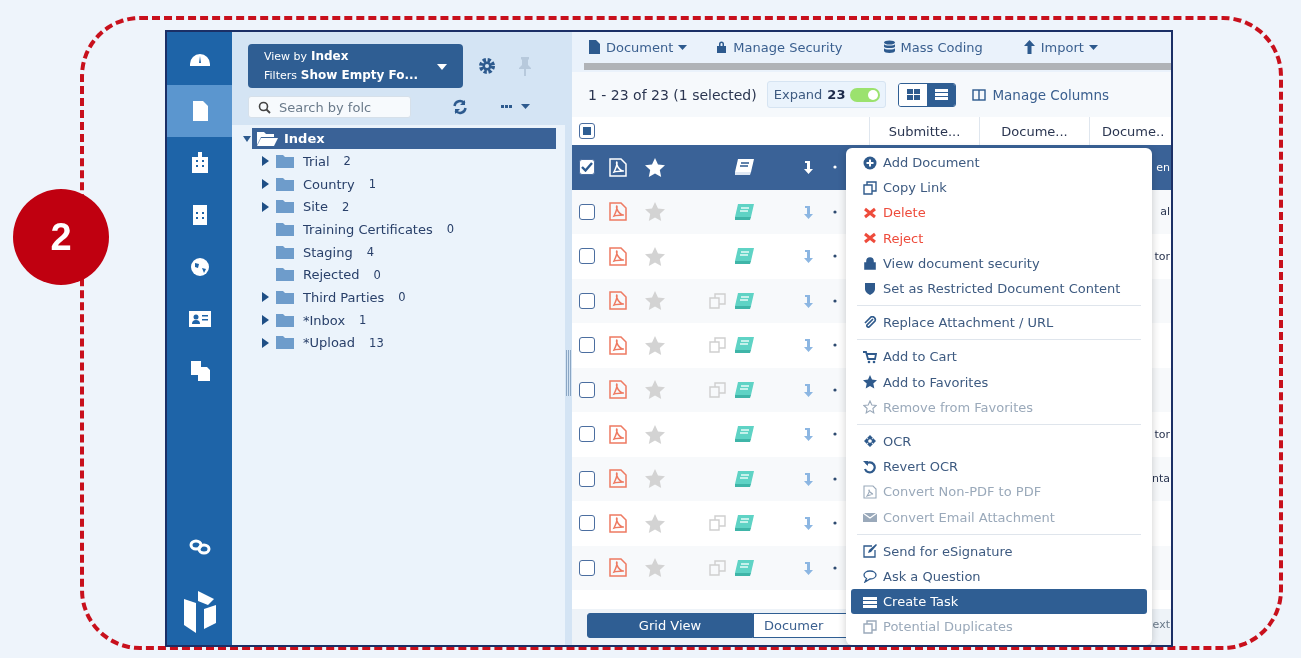 The image size is (1301, 658). What do you see at coordinates (1160, 479) in the screenshot?
I see `table-cell: nta` at bounding box center [1160, 479].